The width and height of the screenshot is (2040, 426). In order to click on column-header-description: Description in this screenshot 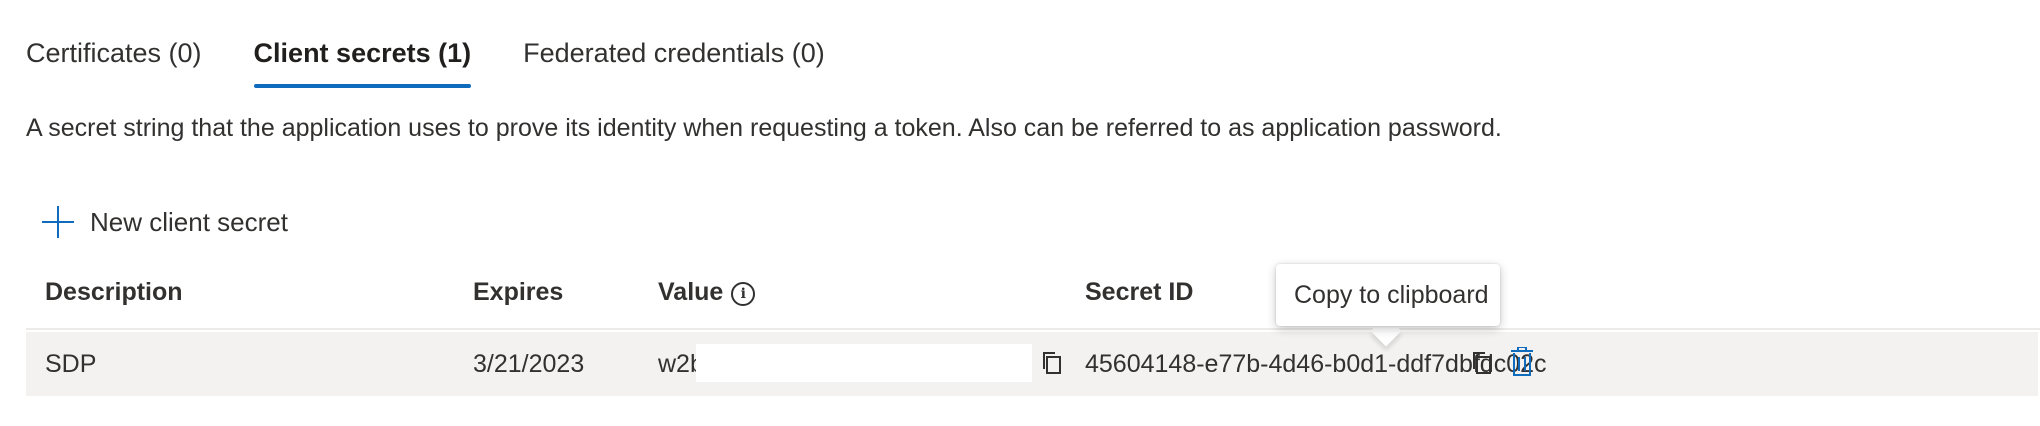, I will do `click(114, 292)`.